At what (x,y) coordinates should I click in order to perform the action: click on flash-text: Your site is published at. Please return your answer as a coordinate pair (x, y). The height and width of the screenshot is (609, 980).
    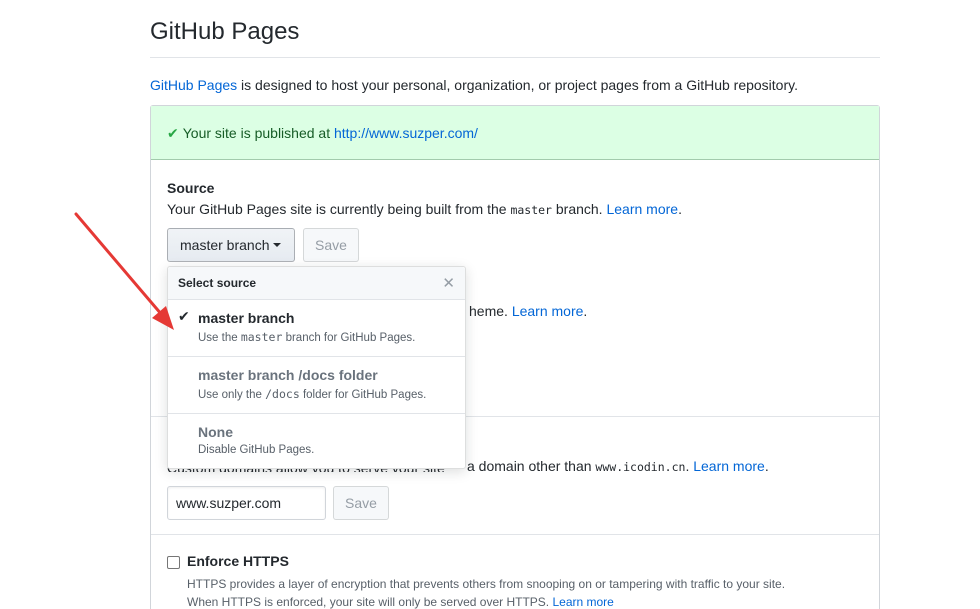
    Looking at the image, I should click on (258, 133).